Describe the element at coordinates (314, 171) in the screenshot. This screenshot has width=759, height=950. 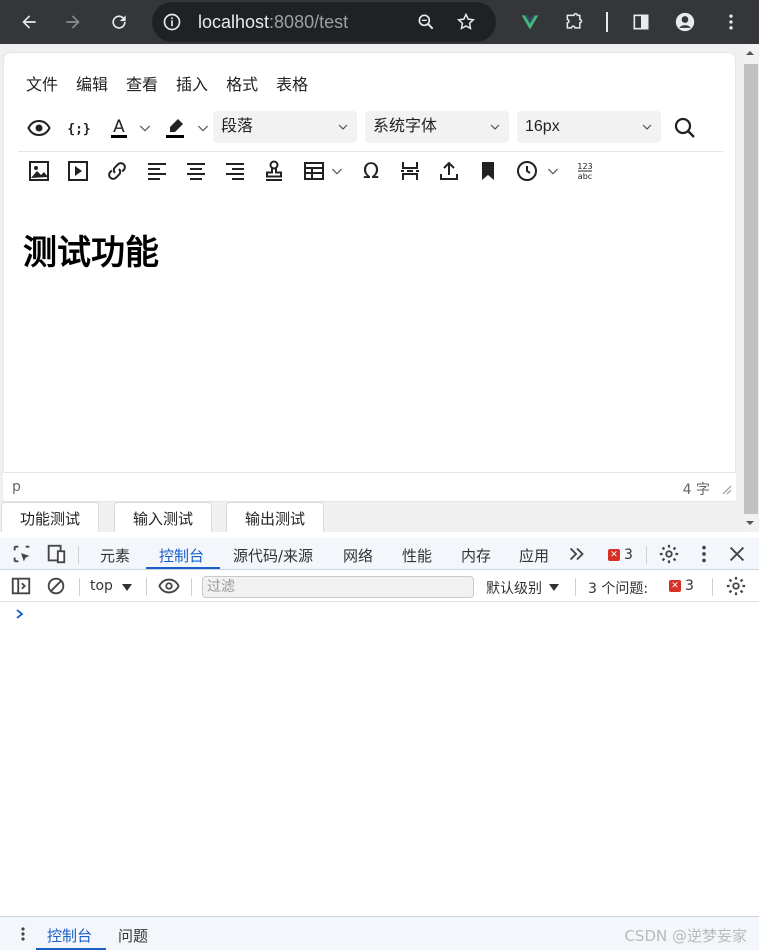
I see `table-icon` at that location.